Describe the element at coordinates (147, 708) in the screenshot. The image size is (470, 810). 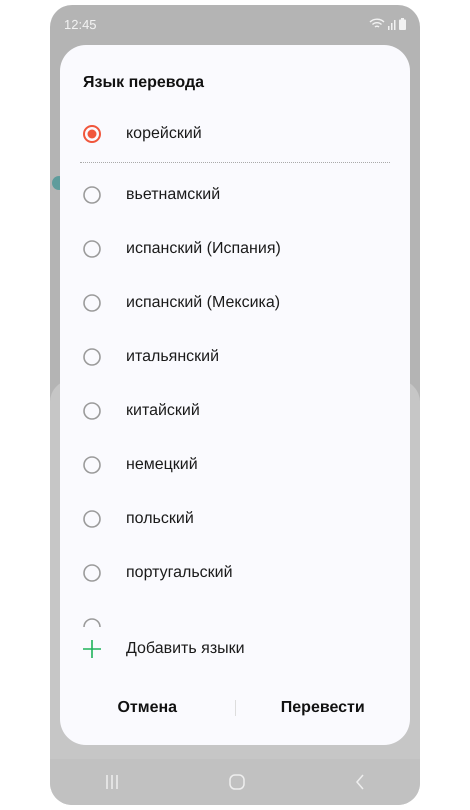
I see `dialog-button: Отмена` at that location.